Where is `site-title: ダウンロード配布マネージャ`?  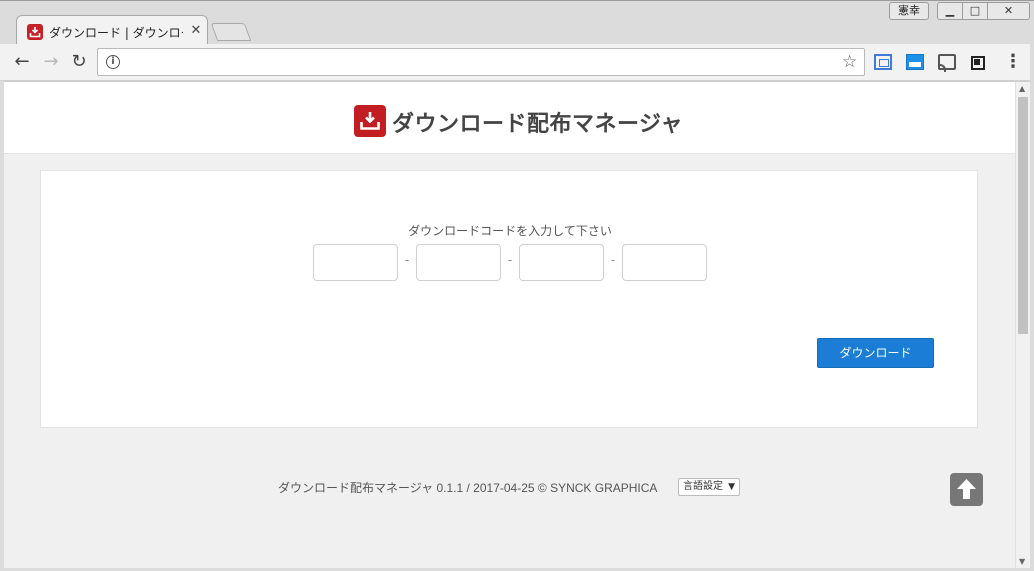 site-title: ダウンロード配布マネージャ is located at coordinates (537, 124).